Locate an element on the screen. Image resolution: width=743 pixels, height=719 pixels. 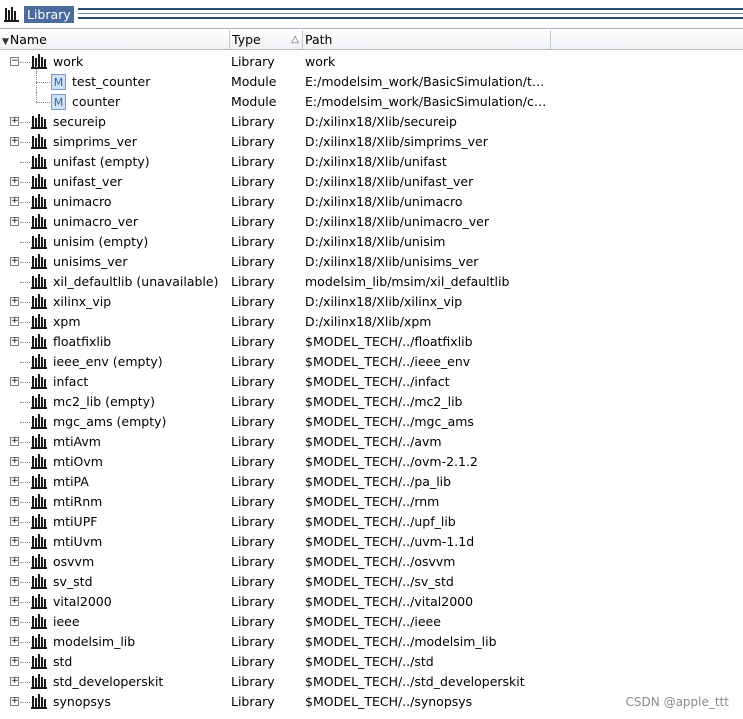
library-titlebar: Library is located at coordinates (371, 14).